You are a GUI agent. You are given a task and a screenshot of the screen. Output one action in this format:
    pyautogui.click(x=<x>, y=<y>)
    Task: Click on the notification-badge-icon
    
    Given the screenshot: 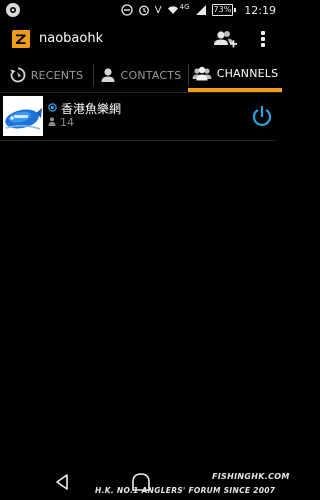 What is the action you would take?
    pyautogui.click(x=13, y=10)
    